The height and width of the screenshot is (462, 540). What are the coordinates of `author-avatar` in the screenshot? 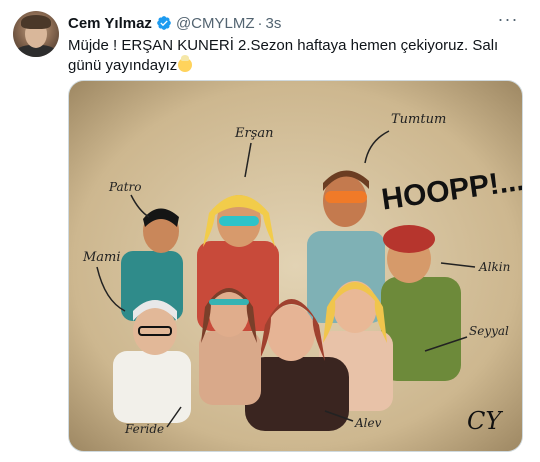 It's located at (36, 34).